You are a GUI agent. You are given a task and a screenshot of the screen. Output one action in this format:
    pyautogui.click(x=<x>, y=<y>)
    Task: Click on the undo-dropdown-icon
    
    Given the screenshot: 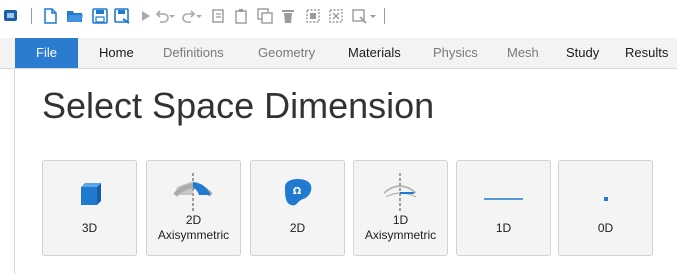 What is the action you would take?
    pyautogui.click(x=172, y=16)
    